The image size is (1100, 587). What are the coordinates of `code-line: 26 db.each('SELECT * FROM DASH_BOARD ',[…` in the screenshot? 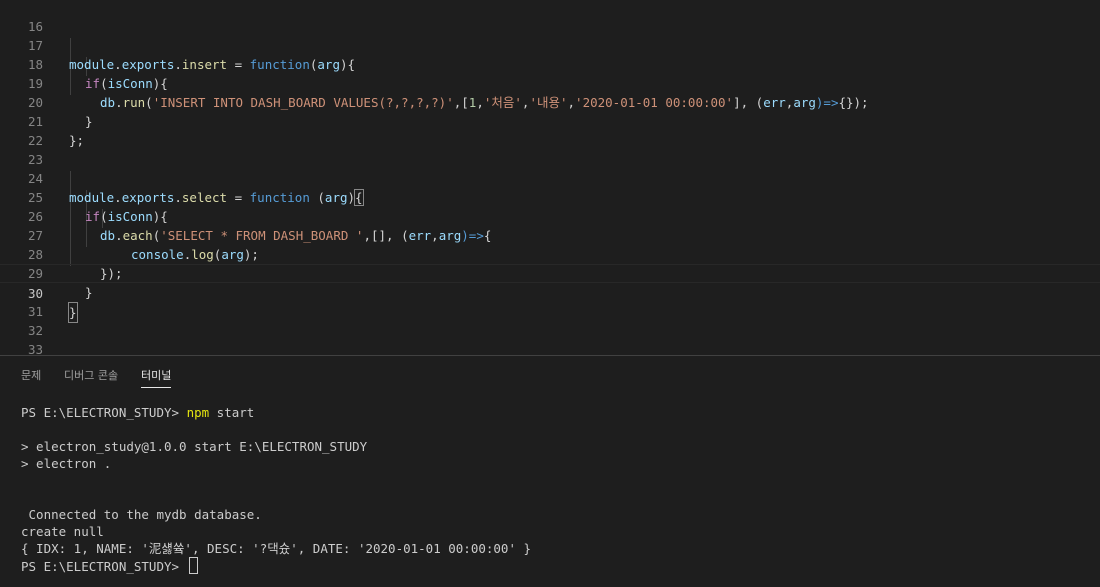 It's located at (550, 215).